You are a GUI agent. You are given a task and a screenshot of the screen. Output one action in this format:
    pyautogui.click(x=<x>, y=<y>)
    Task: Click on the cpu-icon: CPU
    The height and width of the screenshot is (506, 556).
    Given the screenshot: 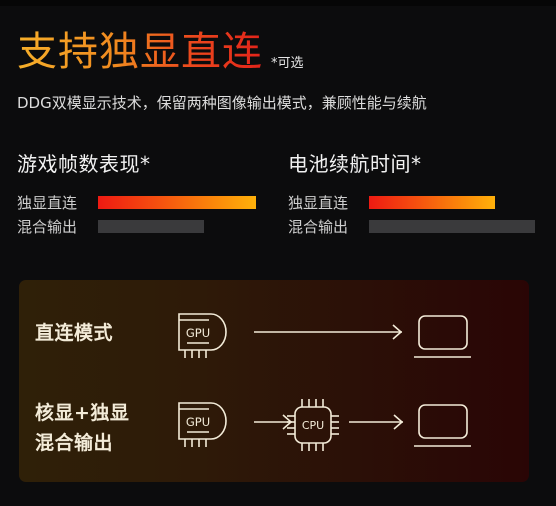 What is the action you would take?
    pyautogui.click(x=313, y=425)
    